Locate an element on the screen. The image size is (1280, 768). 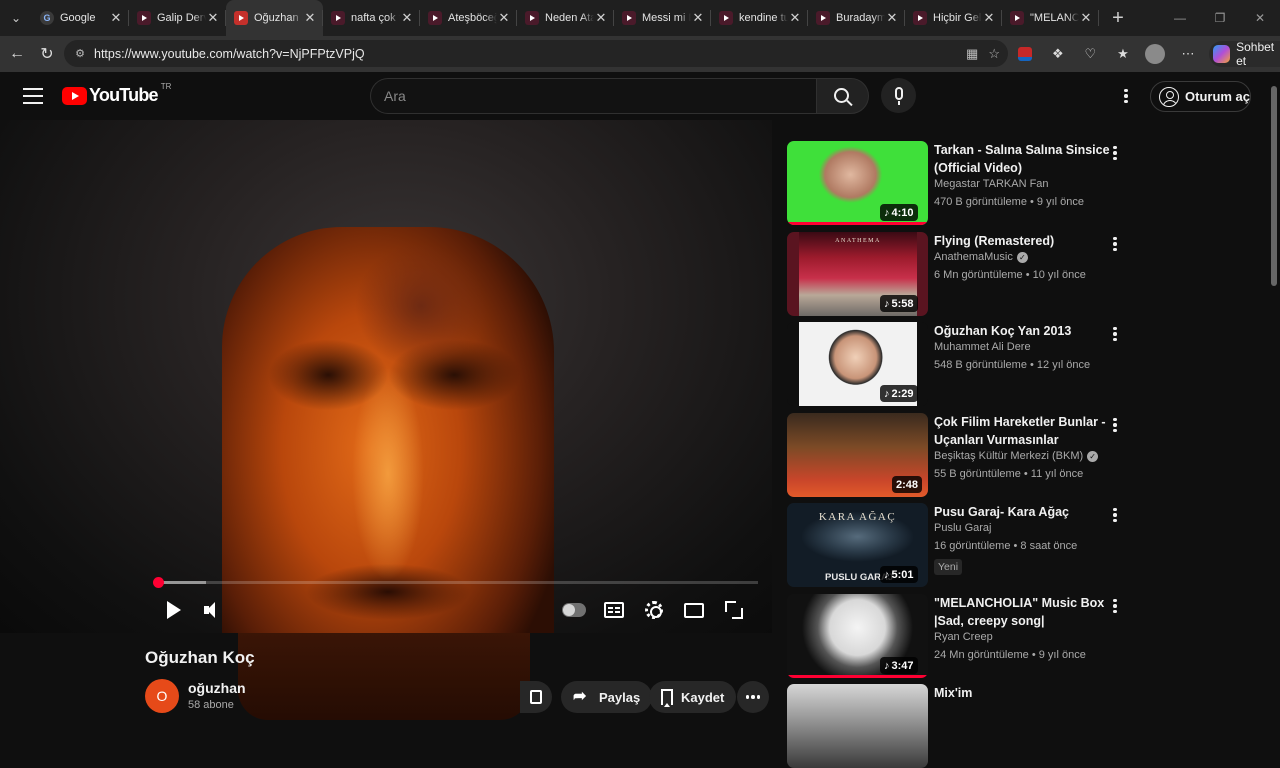
browser-tab: nafta çok fena✕ is located at coordinates (371, 18).